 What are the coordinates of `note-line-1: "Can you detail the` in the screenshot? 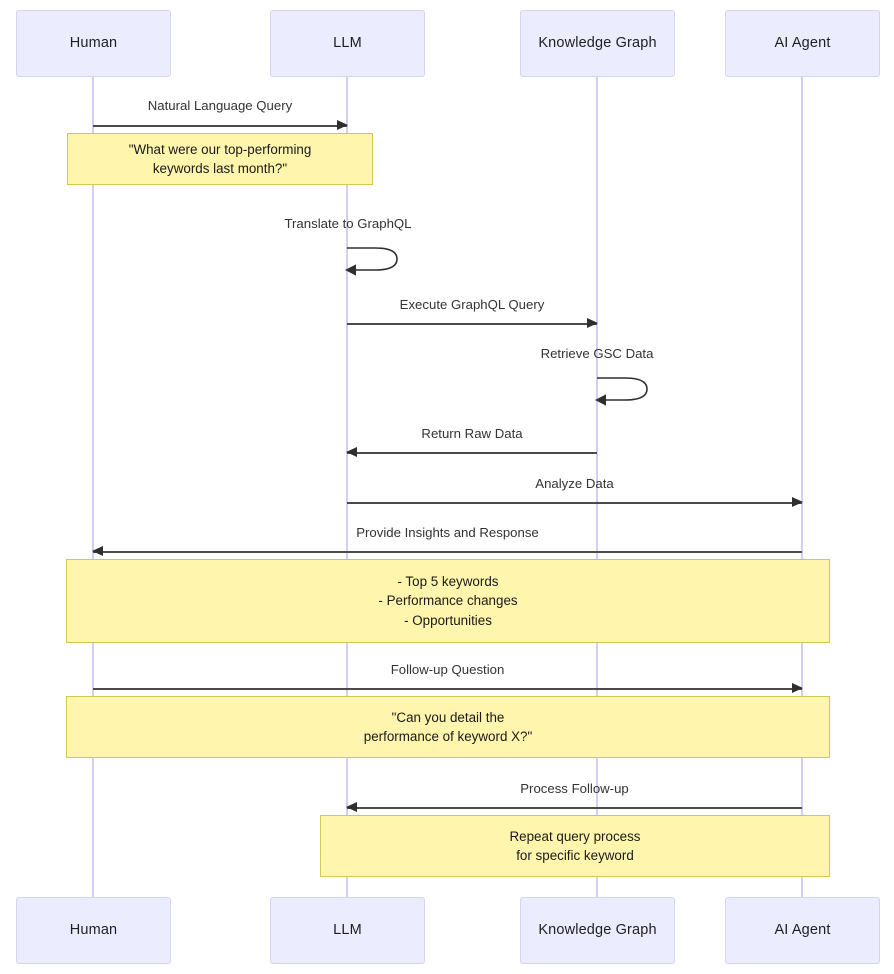 It's located at (448, 717).